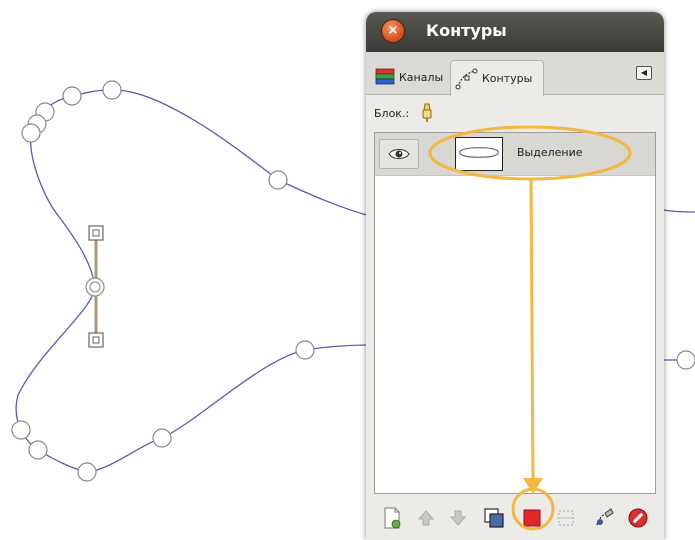 This screenshot has height=540, width=695. I want to click on arrow-up-icon, so click(426, 518).